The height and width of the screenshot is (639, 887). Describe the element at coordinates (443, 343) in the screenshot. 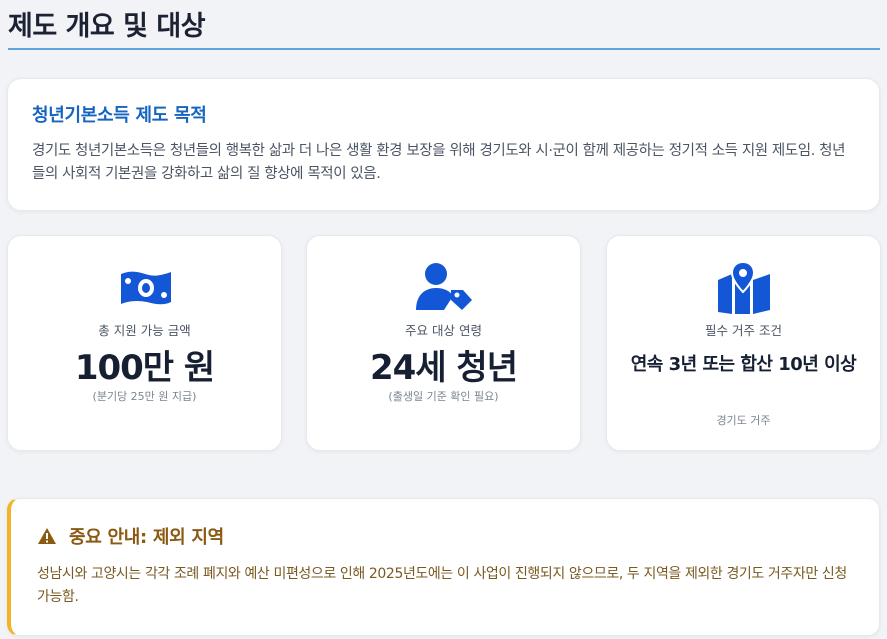

I see `stat-card-age: 주요 대상 연령 24세 청년 (출생일 기준 확인 필요)` at that location.